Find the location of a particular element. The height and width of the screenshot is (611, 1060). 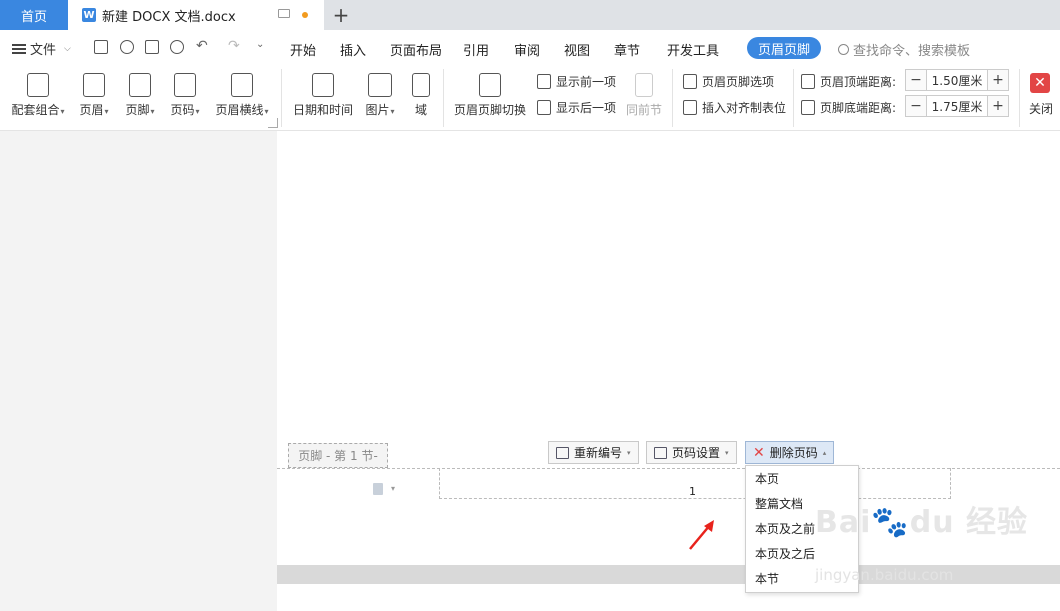

show-next-button: 显示后一项 is located at coordinates (576, 107).